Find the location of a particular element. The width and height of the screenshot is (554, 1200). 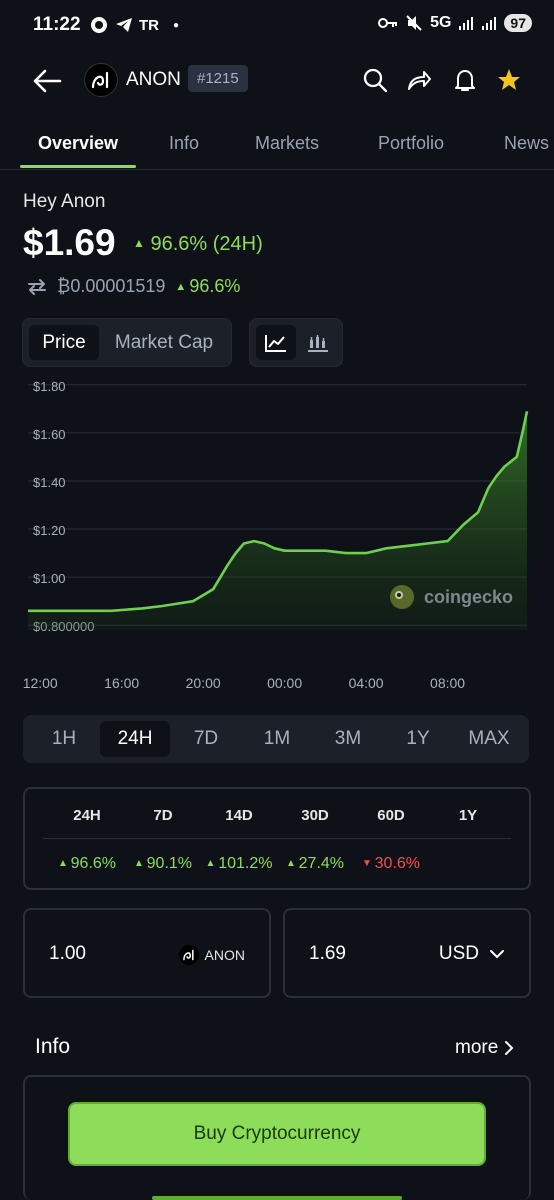

period-change-text: 30.6% is located at coordinates (397, 863).